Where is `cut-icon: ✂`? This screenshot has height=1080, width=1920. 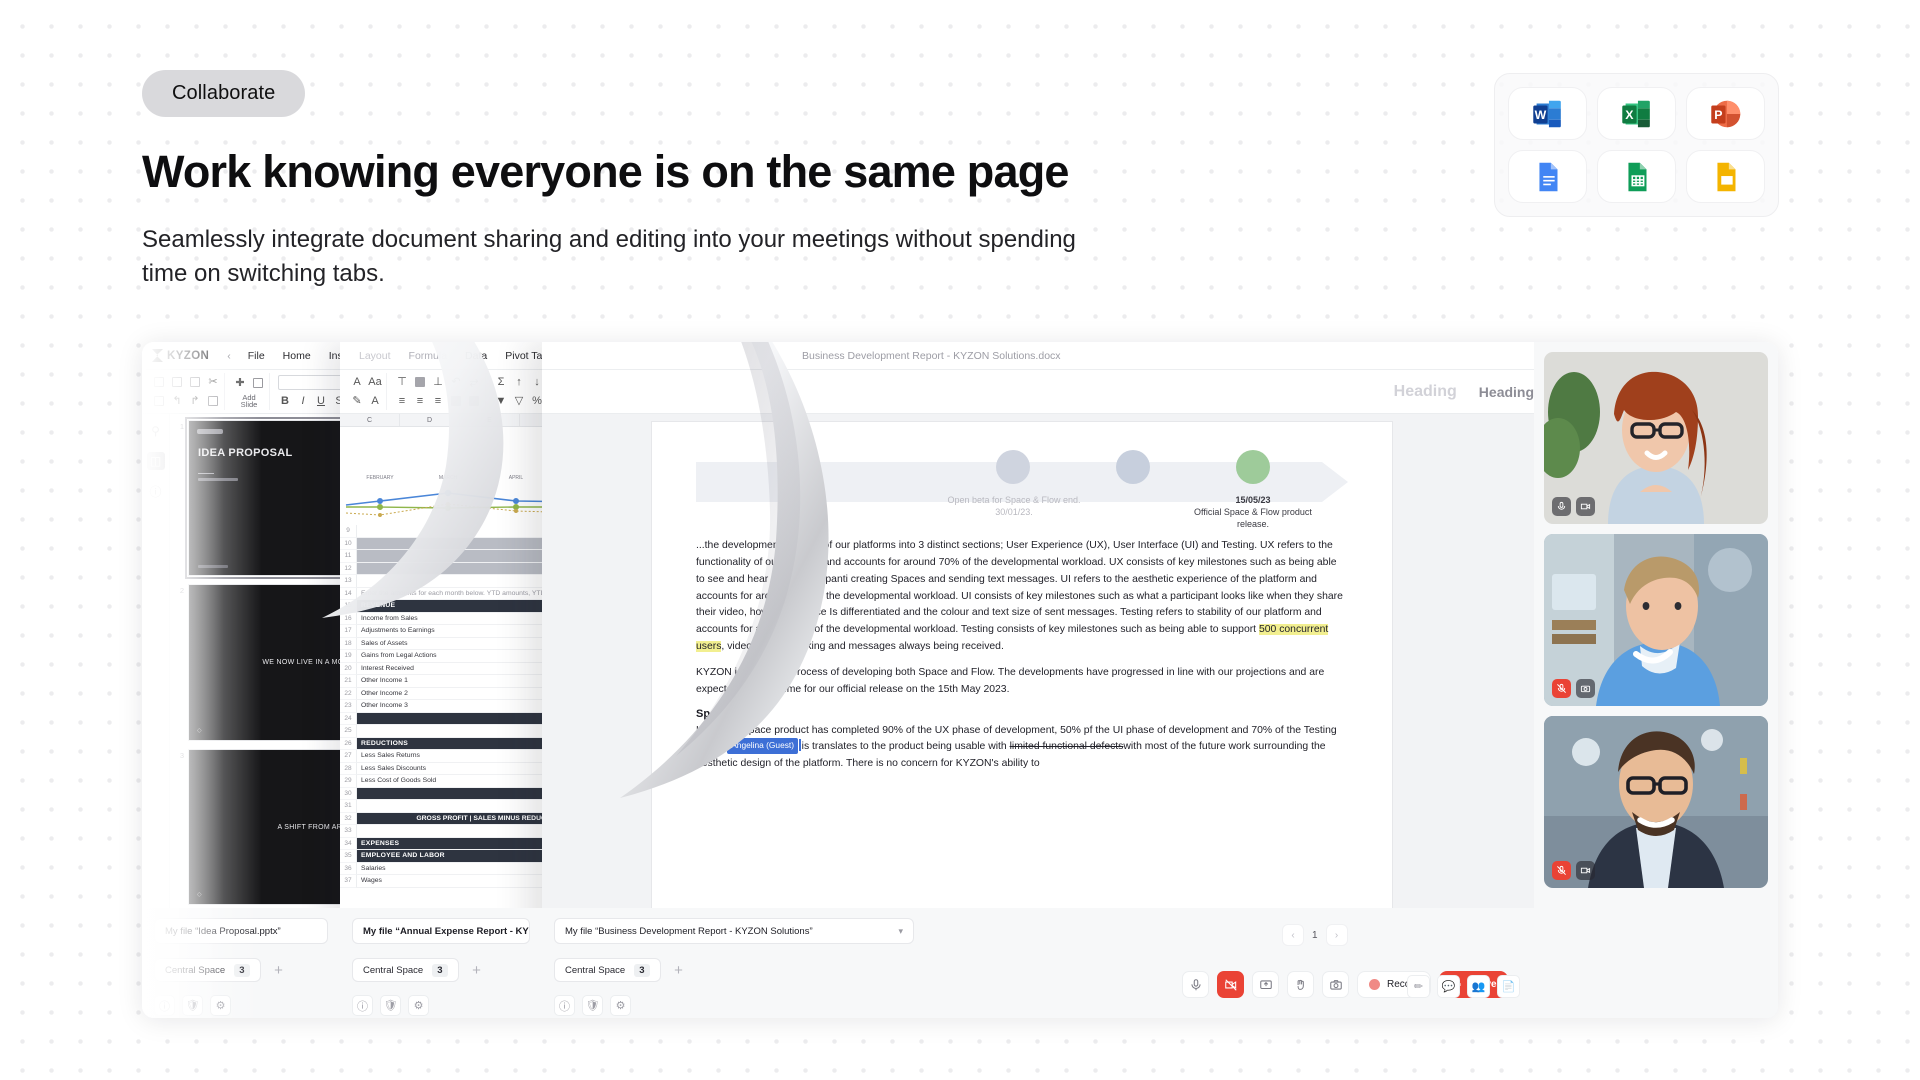
cut-icon: ✂ is located at coordinates (213, 382).